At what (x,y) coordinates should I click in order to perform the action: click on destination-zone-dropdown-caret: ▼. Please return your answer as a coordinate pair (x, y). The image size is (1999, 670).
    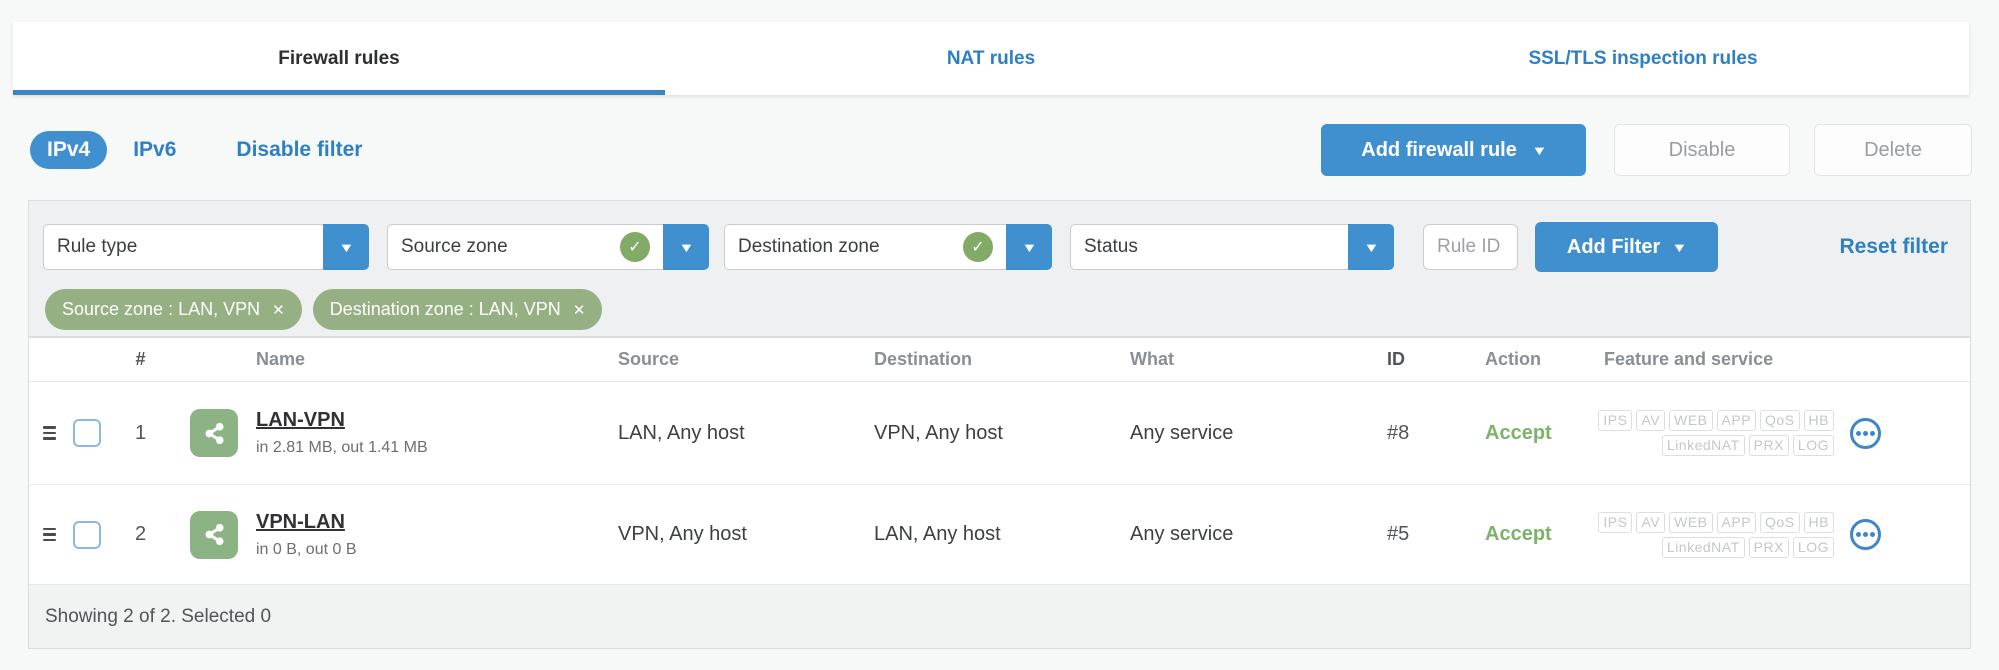
    Looking at the image, I should click on (1029, 247).